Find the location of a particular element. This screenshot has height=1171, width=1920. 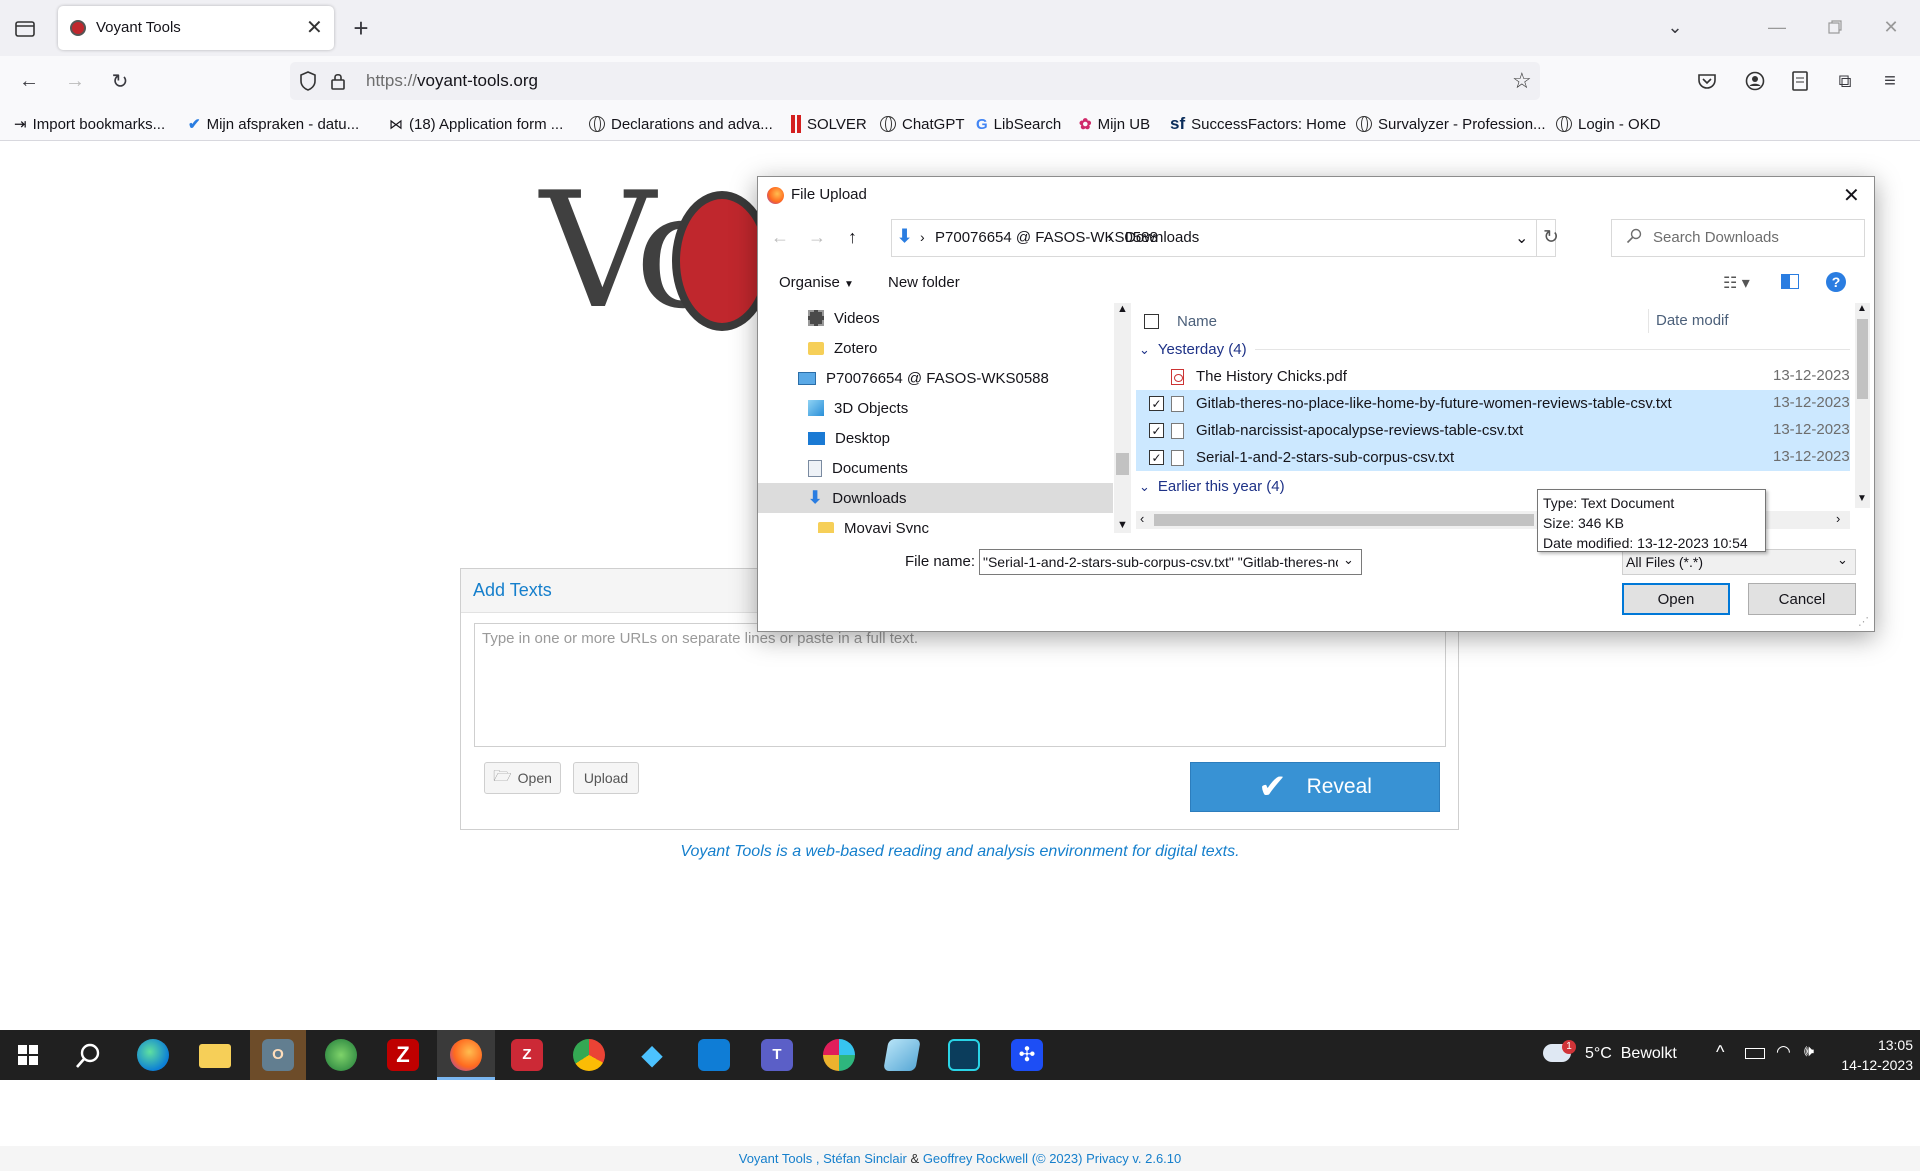

minimize-icon: — is located at coordinates (1777, 27).